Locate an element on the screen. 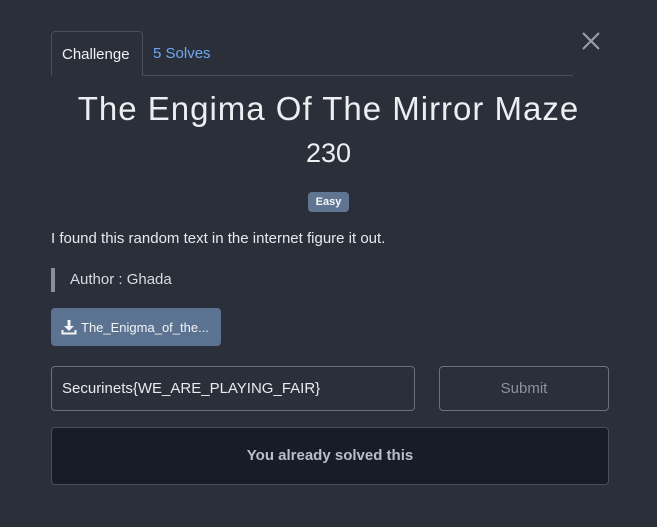  challenge-author: Author : Ghada is located at coordinates (111, 280).